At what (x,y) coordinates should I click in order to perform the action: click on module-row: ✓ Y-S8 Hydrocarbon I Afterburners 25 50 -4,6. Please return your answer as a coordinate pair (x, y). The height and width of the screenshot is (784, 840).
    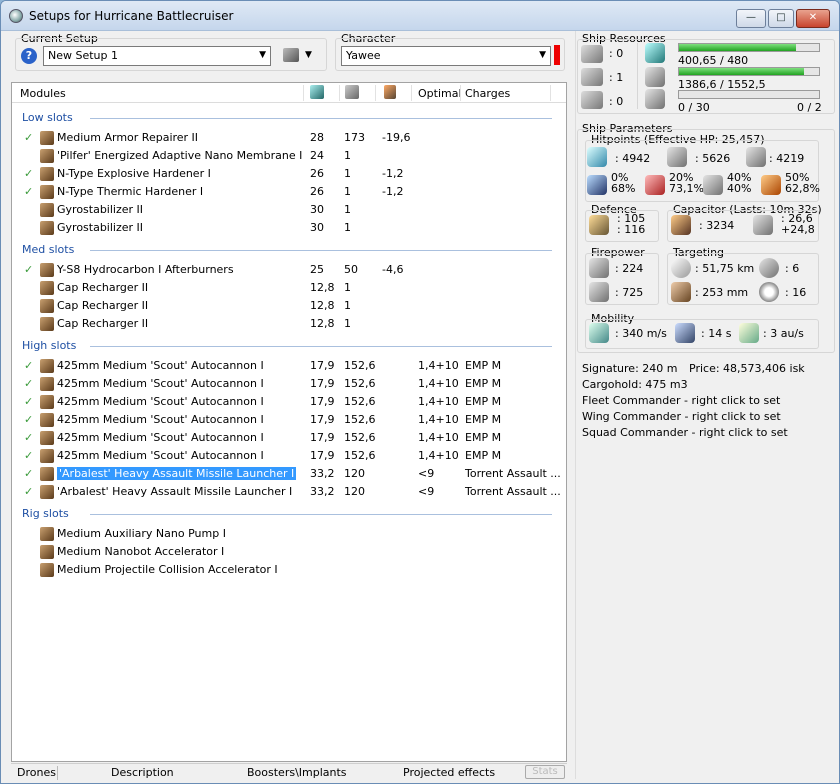
    Looking at the image, I should click on (289, 270).